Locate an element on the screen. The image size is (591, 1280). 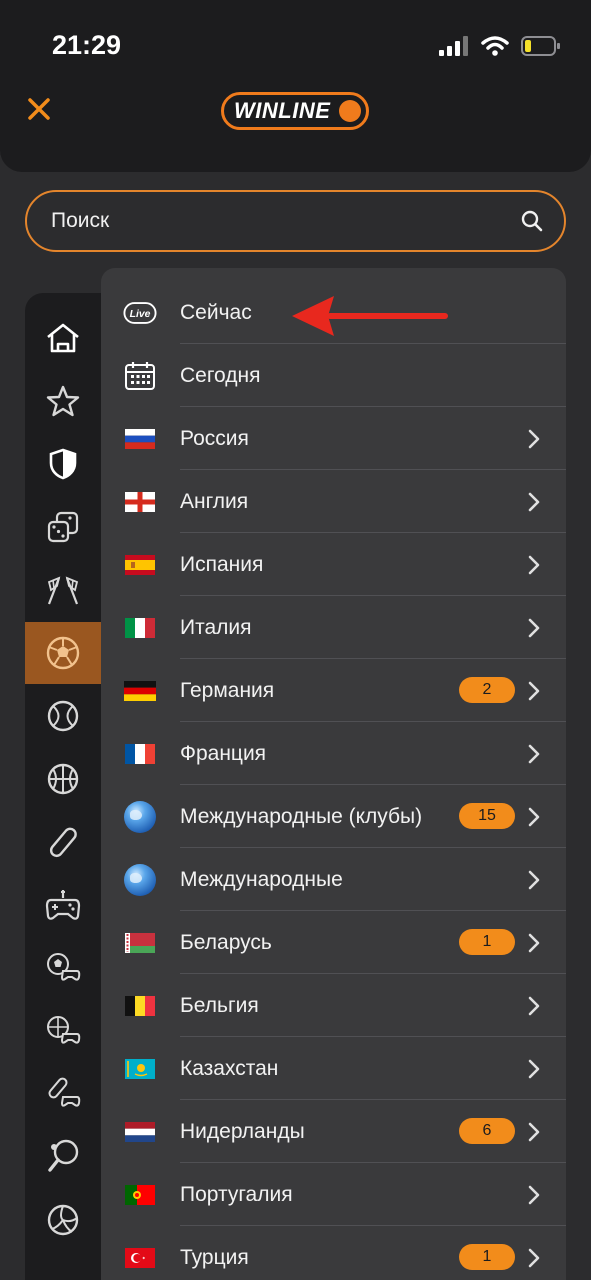
sidebar-item-hockey is located at coordinates (63, 842).